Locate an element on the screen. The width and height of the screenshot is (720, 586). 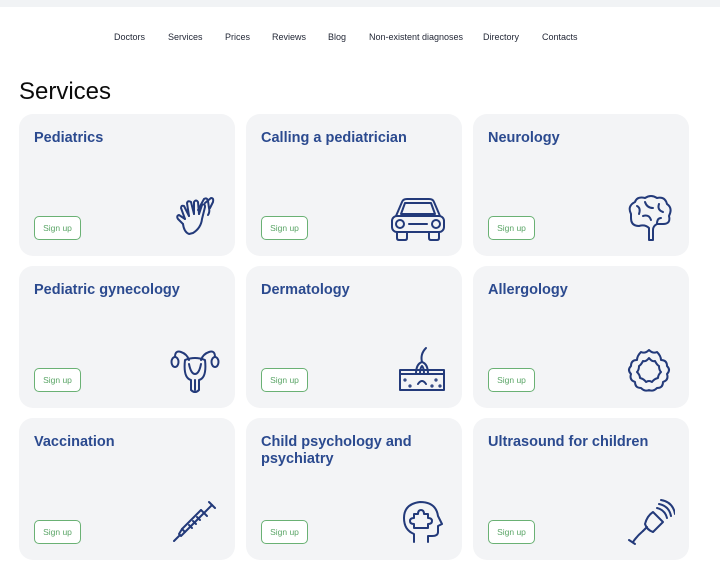
service-card-neurology: Neurology Sign up is located at coordinates (581, 185).